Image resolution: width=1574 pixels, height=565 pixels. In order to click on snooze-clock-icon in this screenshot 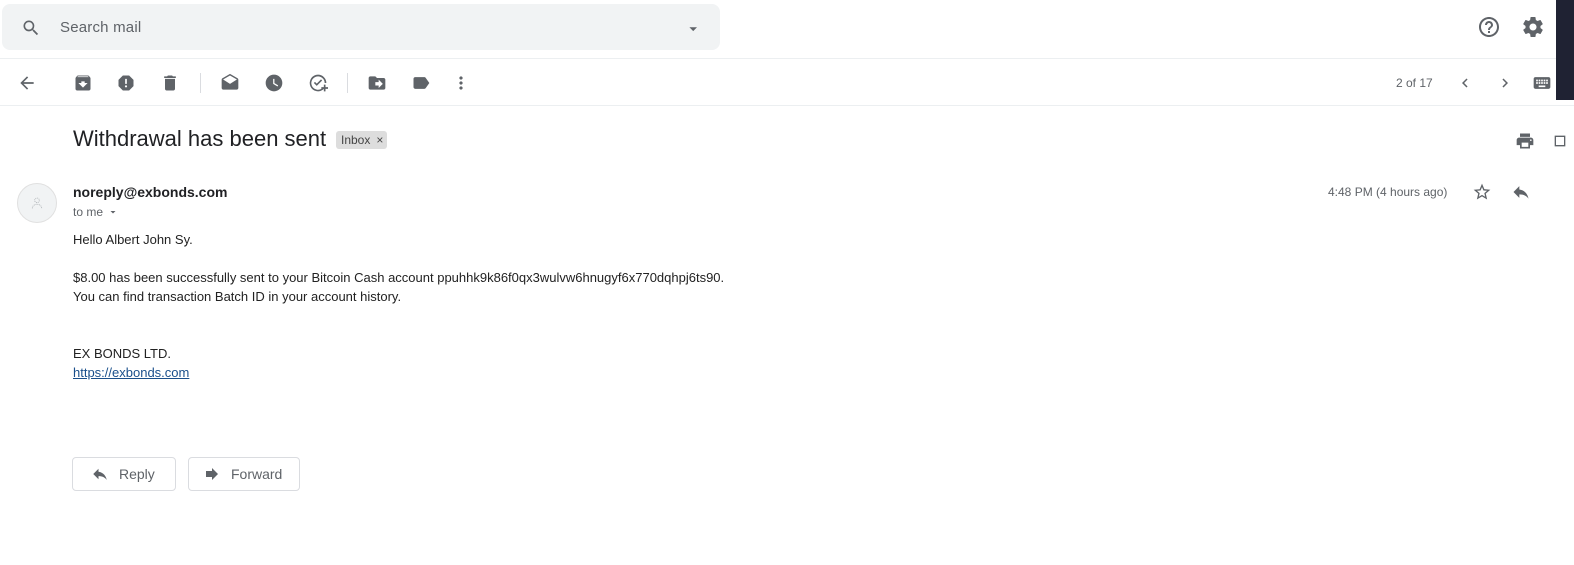, I will do `click(274, 83)`.